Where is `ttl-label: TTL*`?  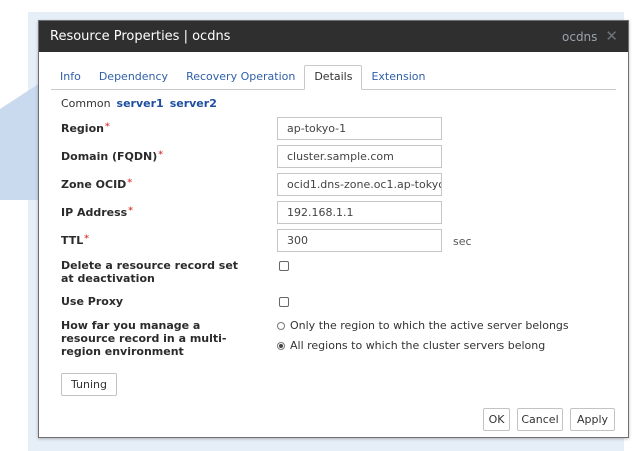 ttl-label: TTL* is located at coordinates (75, 240).